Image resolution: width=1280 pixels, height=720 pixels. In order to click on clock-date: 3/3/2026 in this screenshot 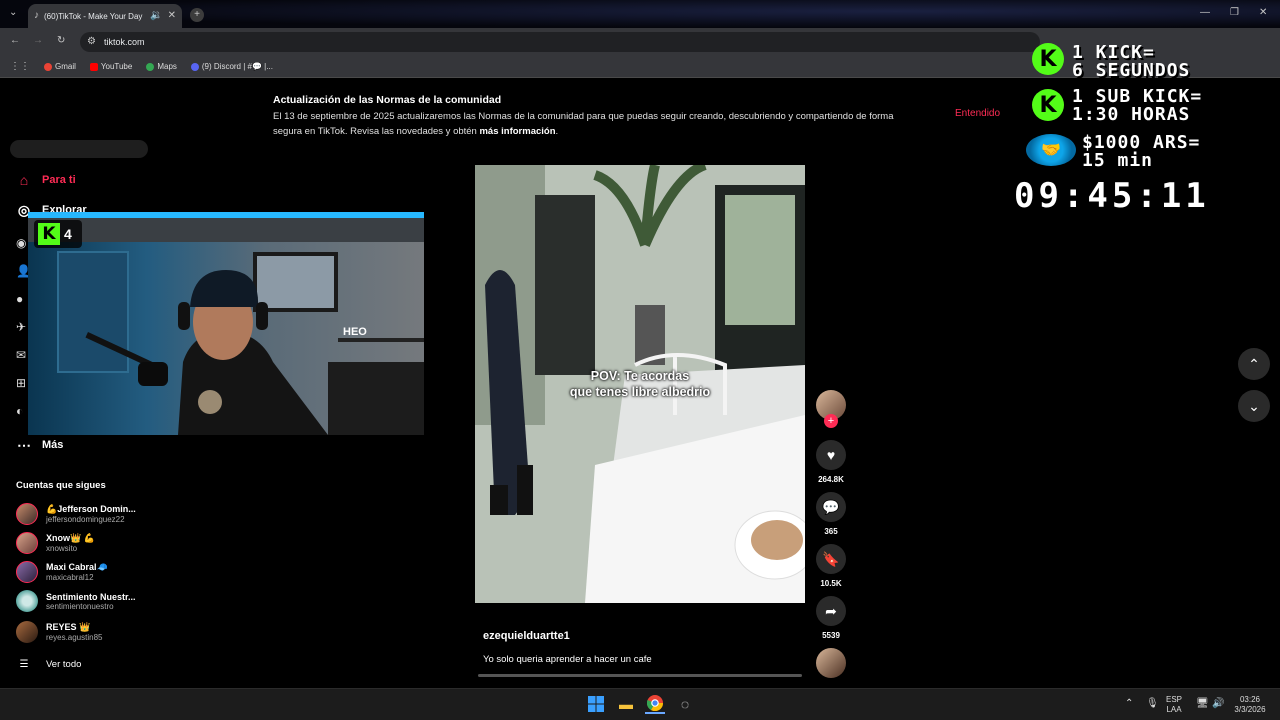, I will do `click(1250, 709)`.